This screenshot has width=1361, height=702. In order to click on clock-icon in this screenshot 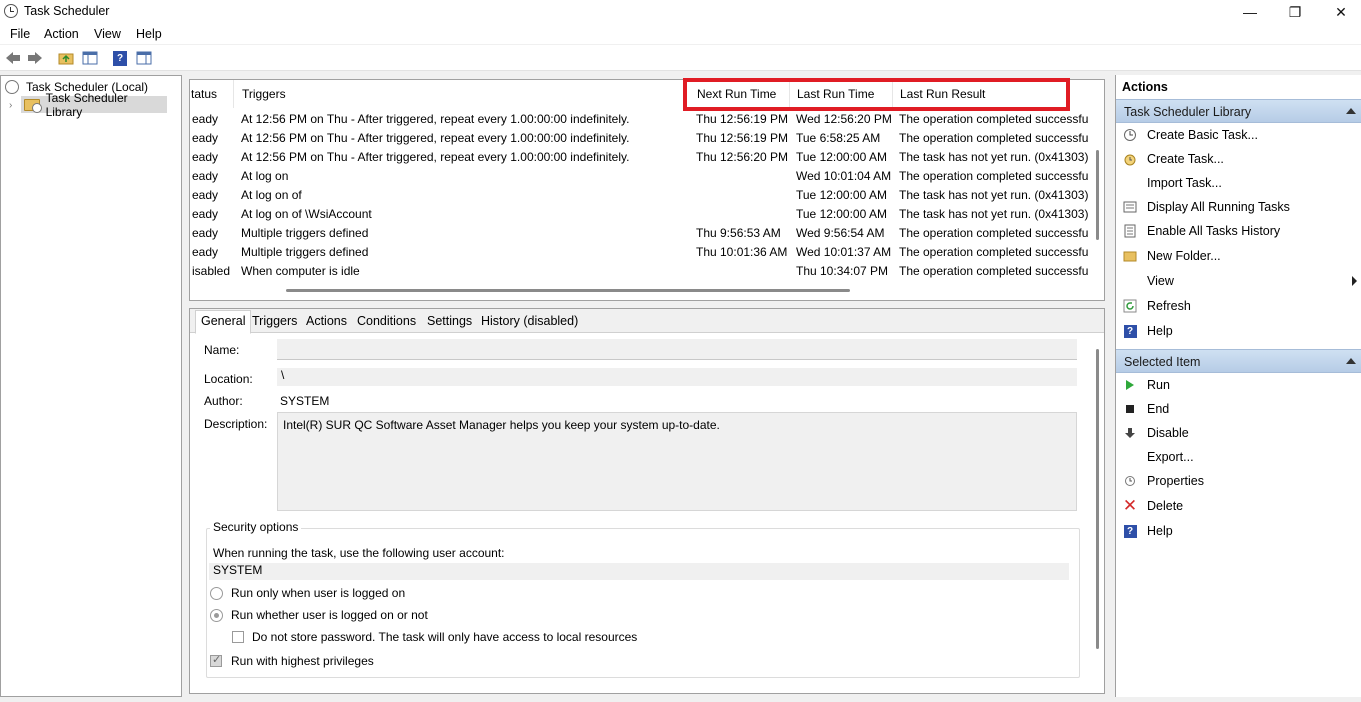, I will do `click(12, 86)`.